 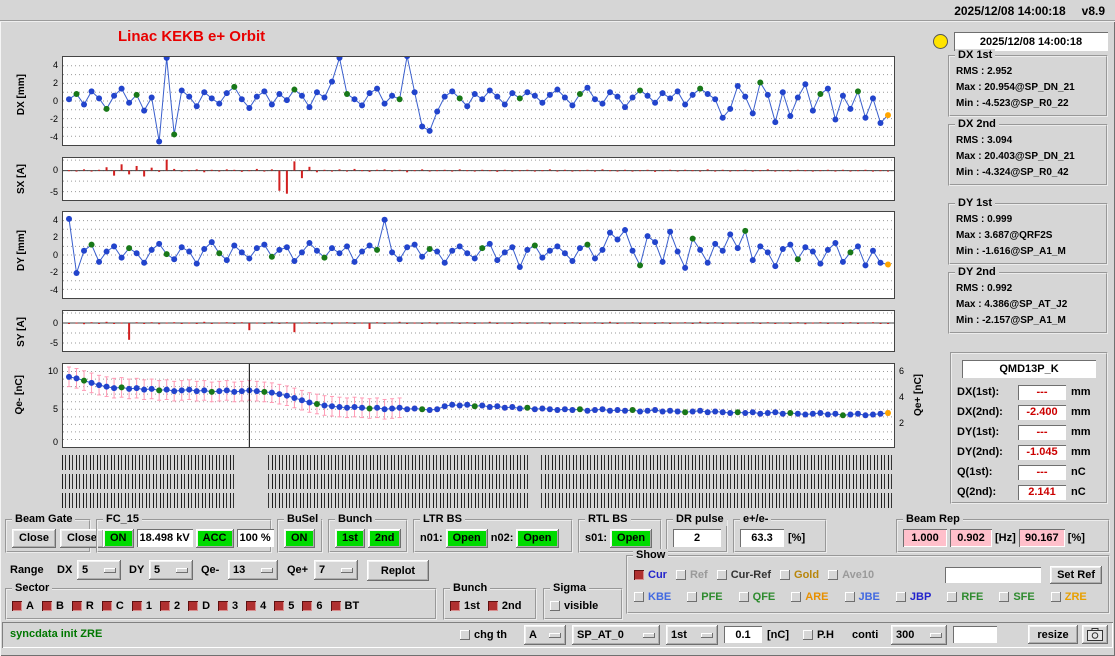 What do you see at coordinates (913, 597) in the screenshot?
I see `show-jbp-checkbox: JBP` at bounding box center [913, 597].